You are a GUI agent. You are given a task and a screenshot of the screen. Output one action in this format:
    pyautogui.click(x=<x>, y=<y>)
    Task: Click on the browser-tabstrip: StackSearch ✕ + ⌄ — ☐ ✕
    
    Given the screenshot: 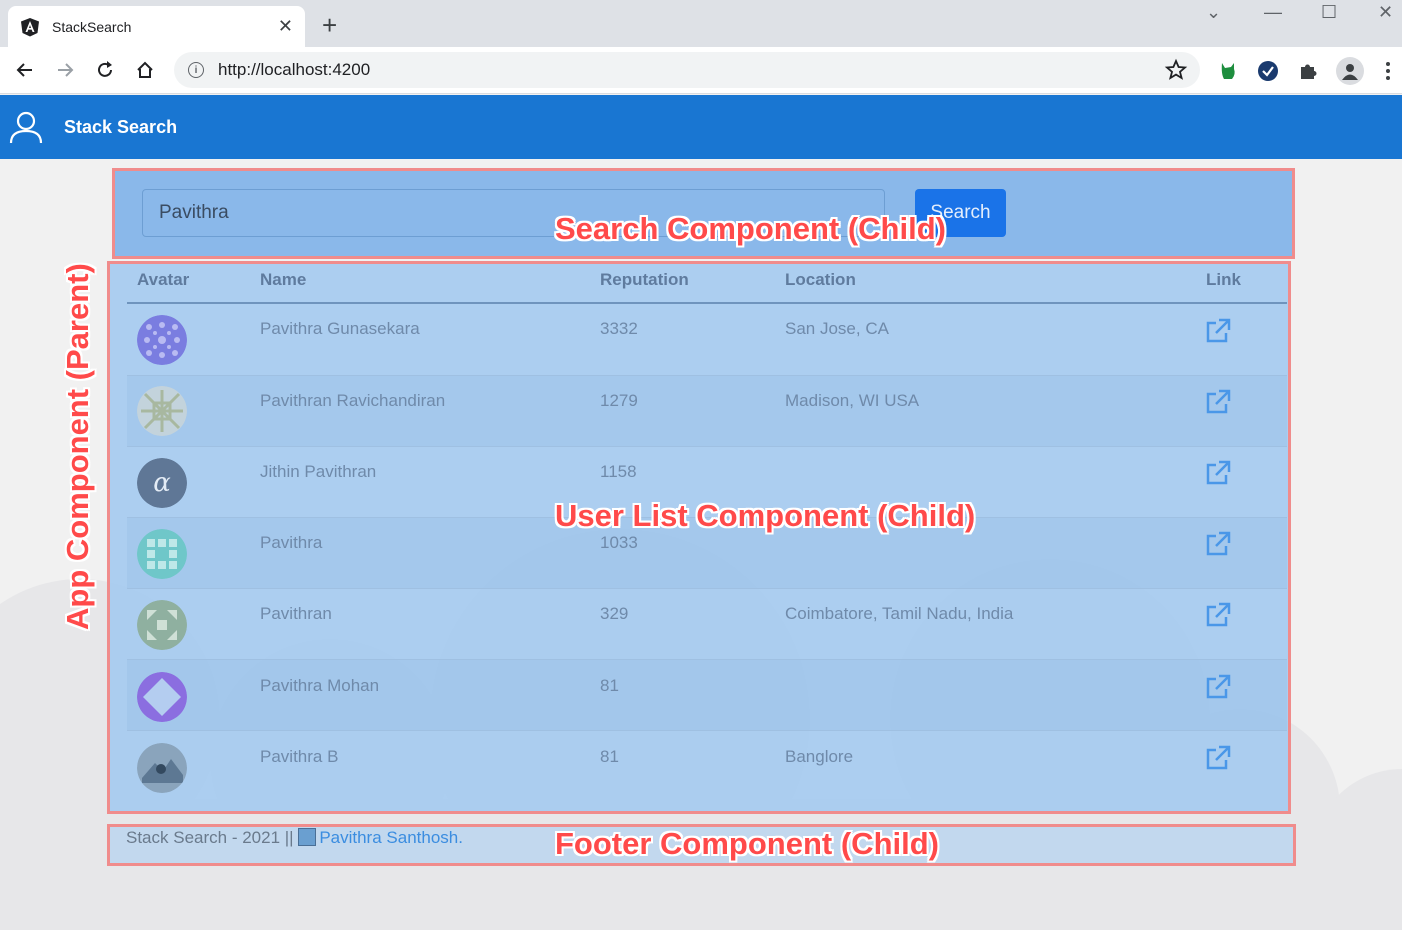 What is the action you would take?
    pyautogui.click(x=701, y=23)
    